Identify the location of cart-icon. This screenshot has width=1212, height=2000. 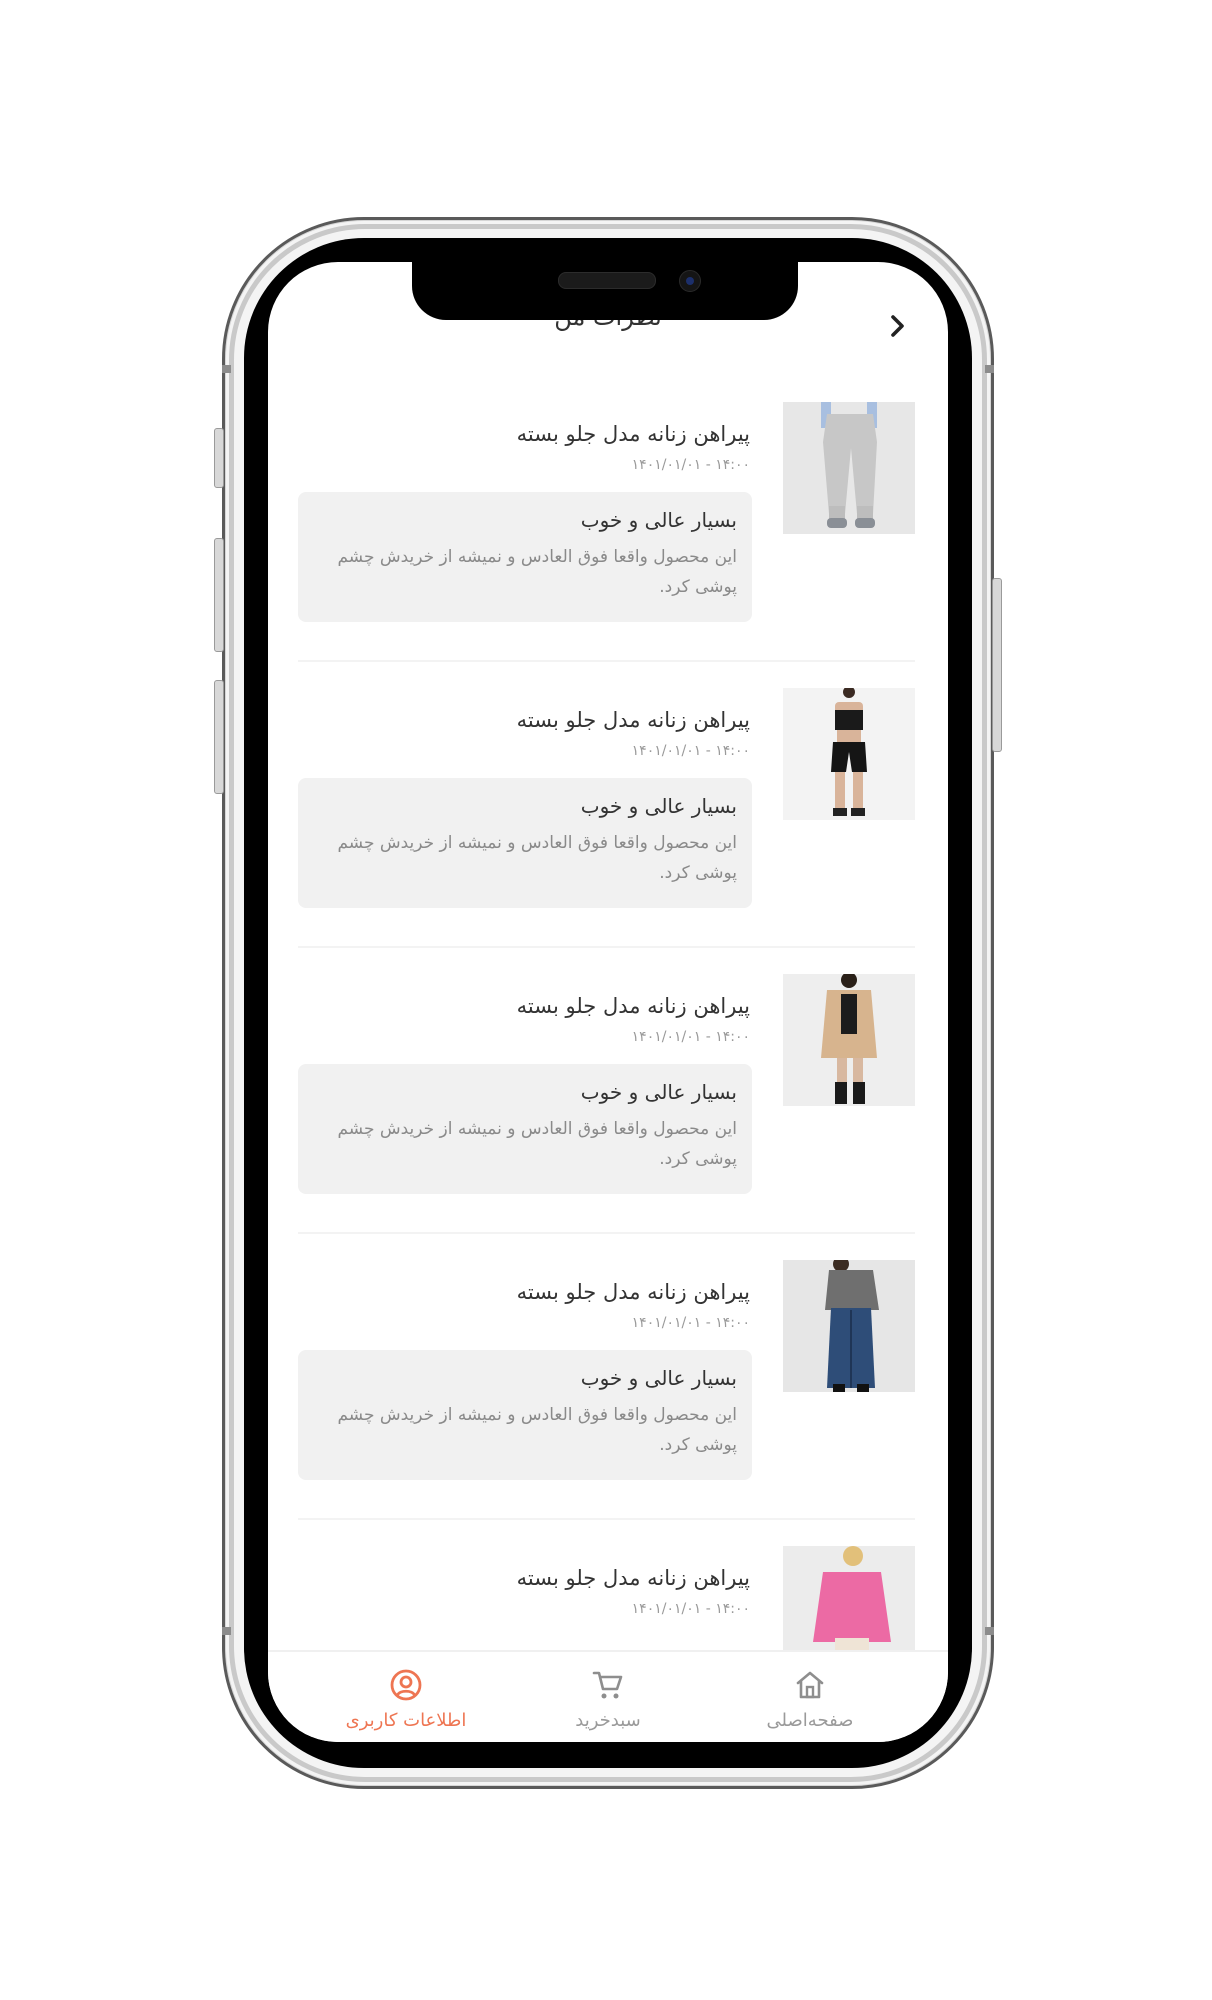
(607, 1685).